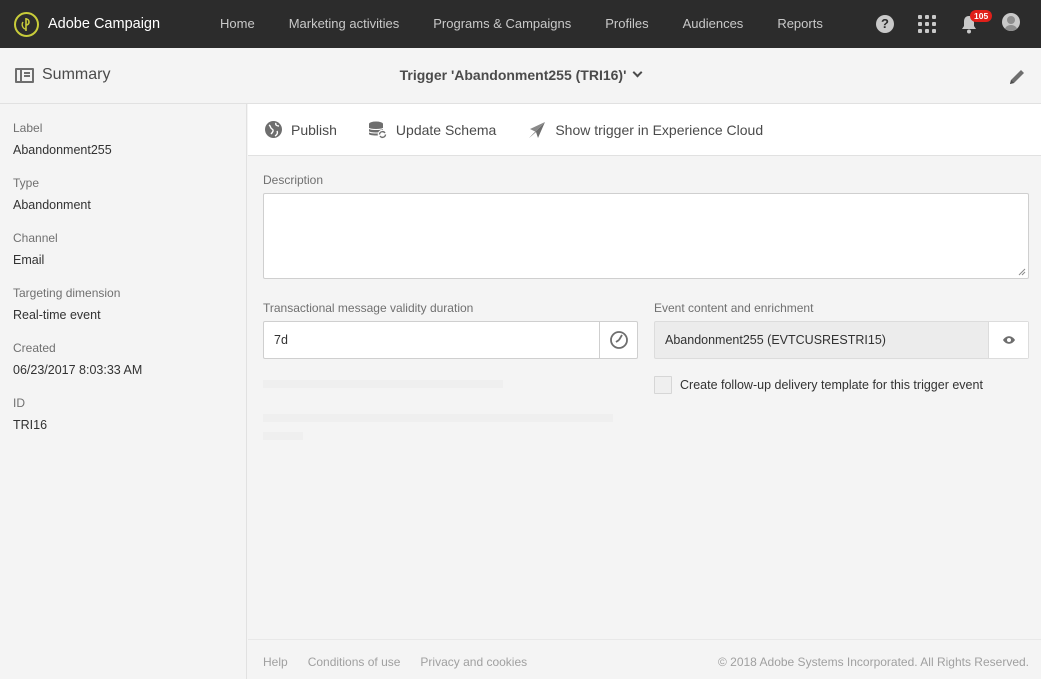  What do you see at coordinates (78, 370) in the screenshot?
I see `field-value: 06/23/2017 8:03:33 AM` at bounding box center [78, 370].